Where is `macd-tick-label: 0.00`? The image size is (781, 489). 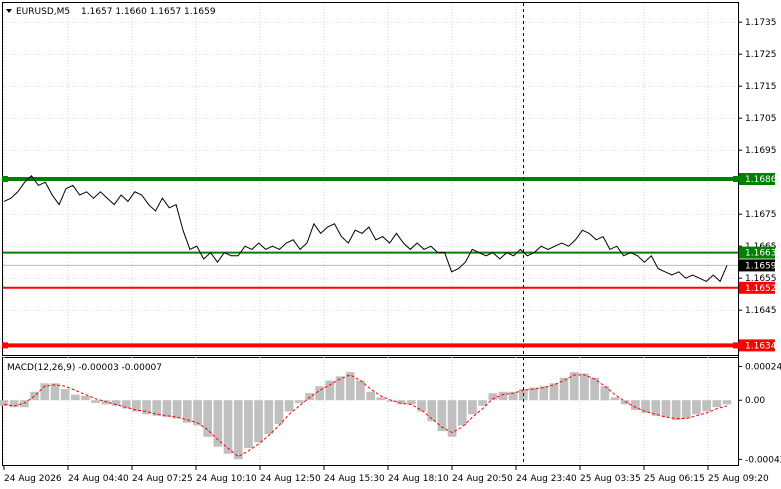 macd-tick-label: 0.00 is located at coordinates (755, 401).